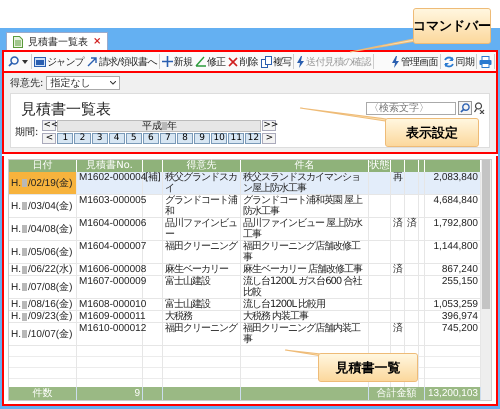  What do you see at coordinates (269, 125) in the screenshot?
I see `next-year-button: >>` at bounding box center [269, 125].